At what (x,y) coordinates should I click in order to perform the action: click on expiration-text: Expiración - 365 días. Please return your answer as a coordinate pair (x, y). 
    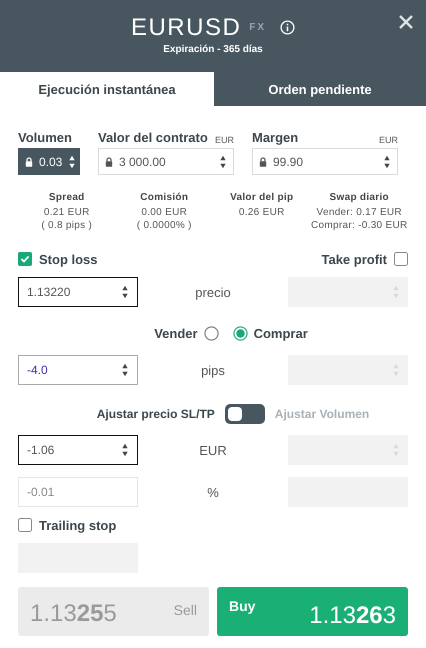
    Looking at the image, I should click on (213, 49).